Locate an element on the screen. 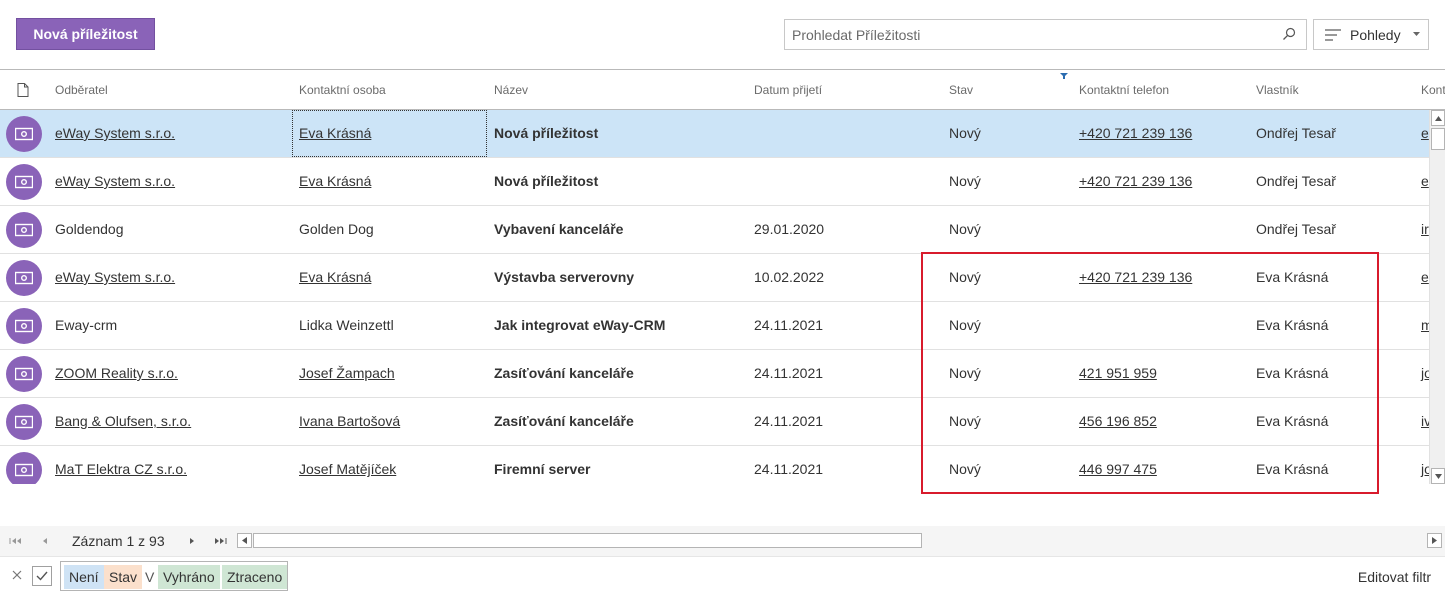 The width and height of the screenshot is (1445, 594). pager-bar: Záznam 1 z 93 is located at coordinates (722, 541).